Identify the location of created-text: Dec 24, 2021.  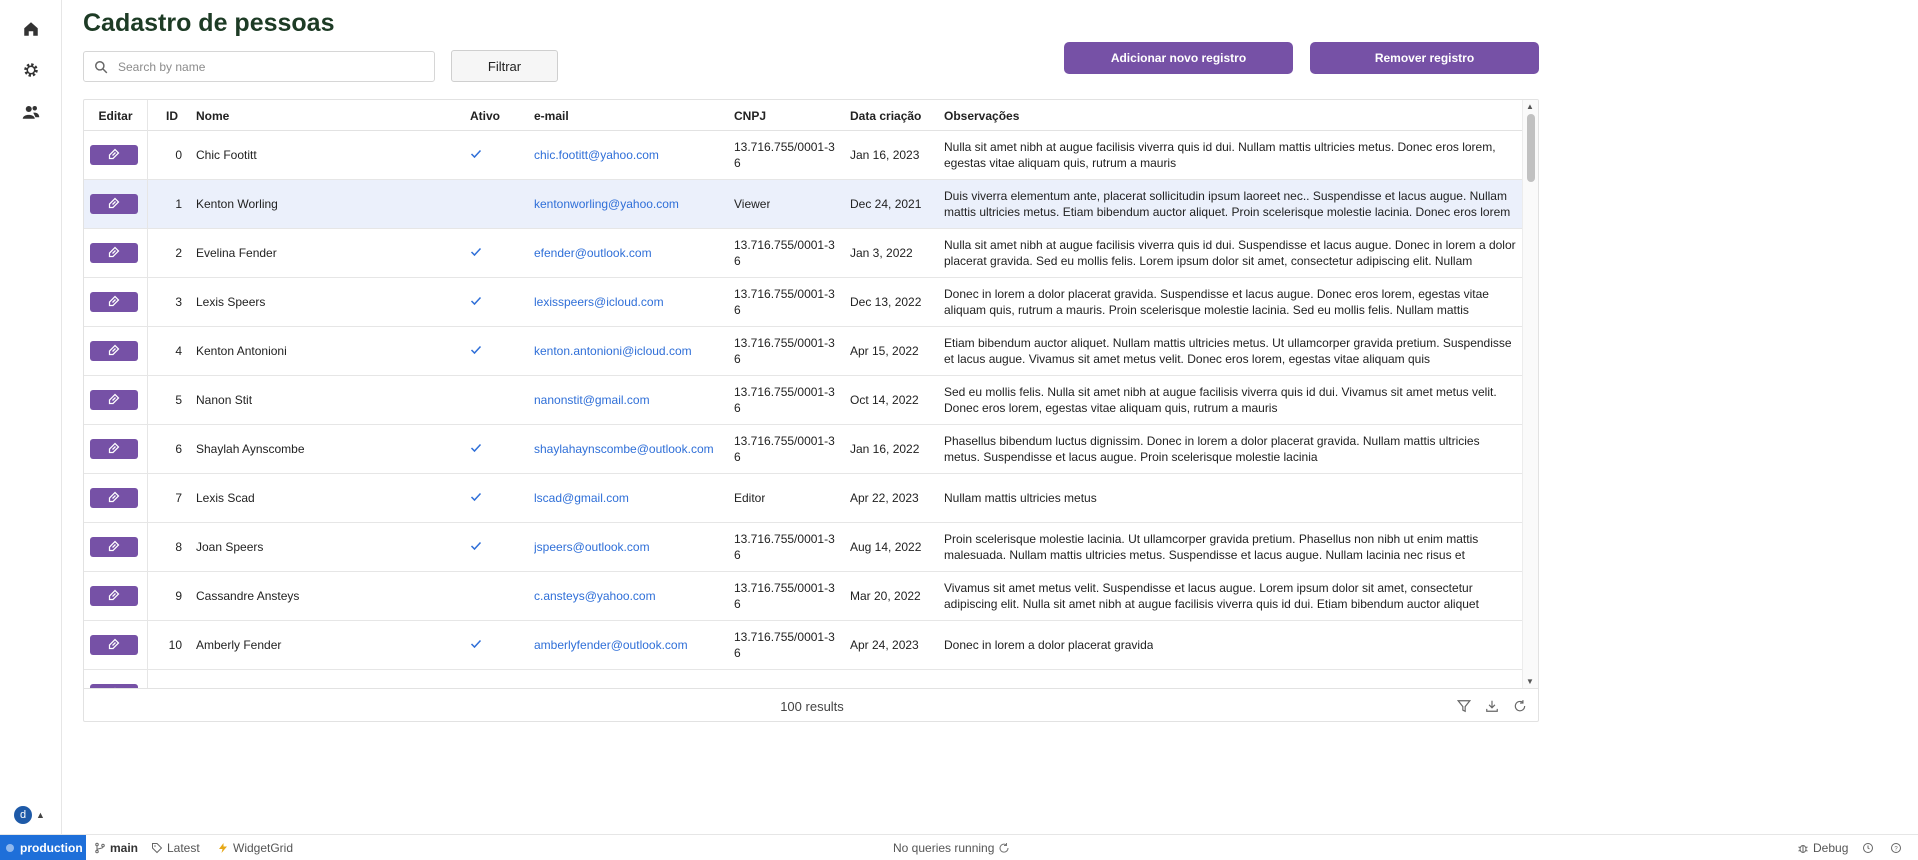
(886, 204).